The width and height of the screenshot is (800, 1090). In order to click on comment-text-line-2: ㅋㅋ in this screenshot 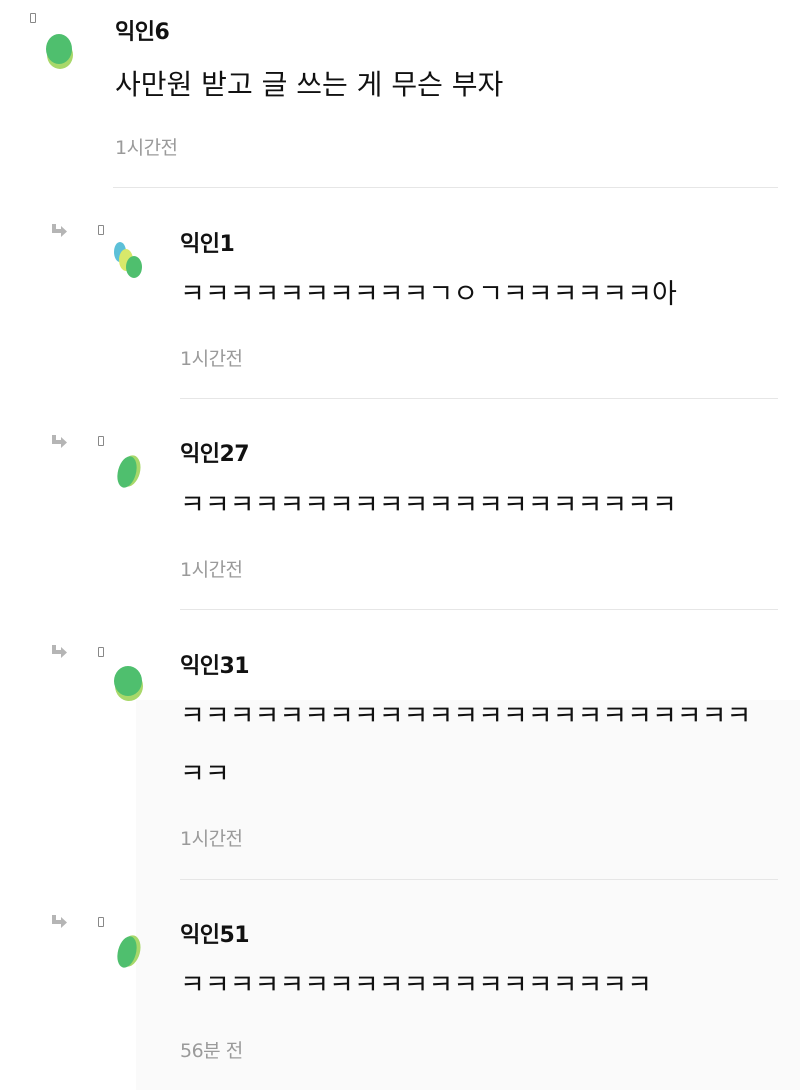, I will do `click(205, 774)`.